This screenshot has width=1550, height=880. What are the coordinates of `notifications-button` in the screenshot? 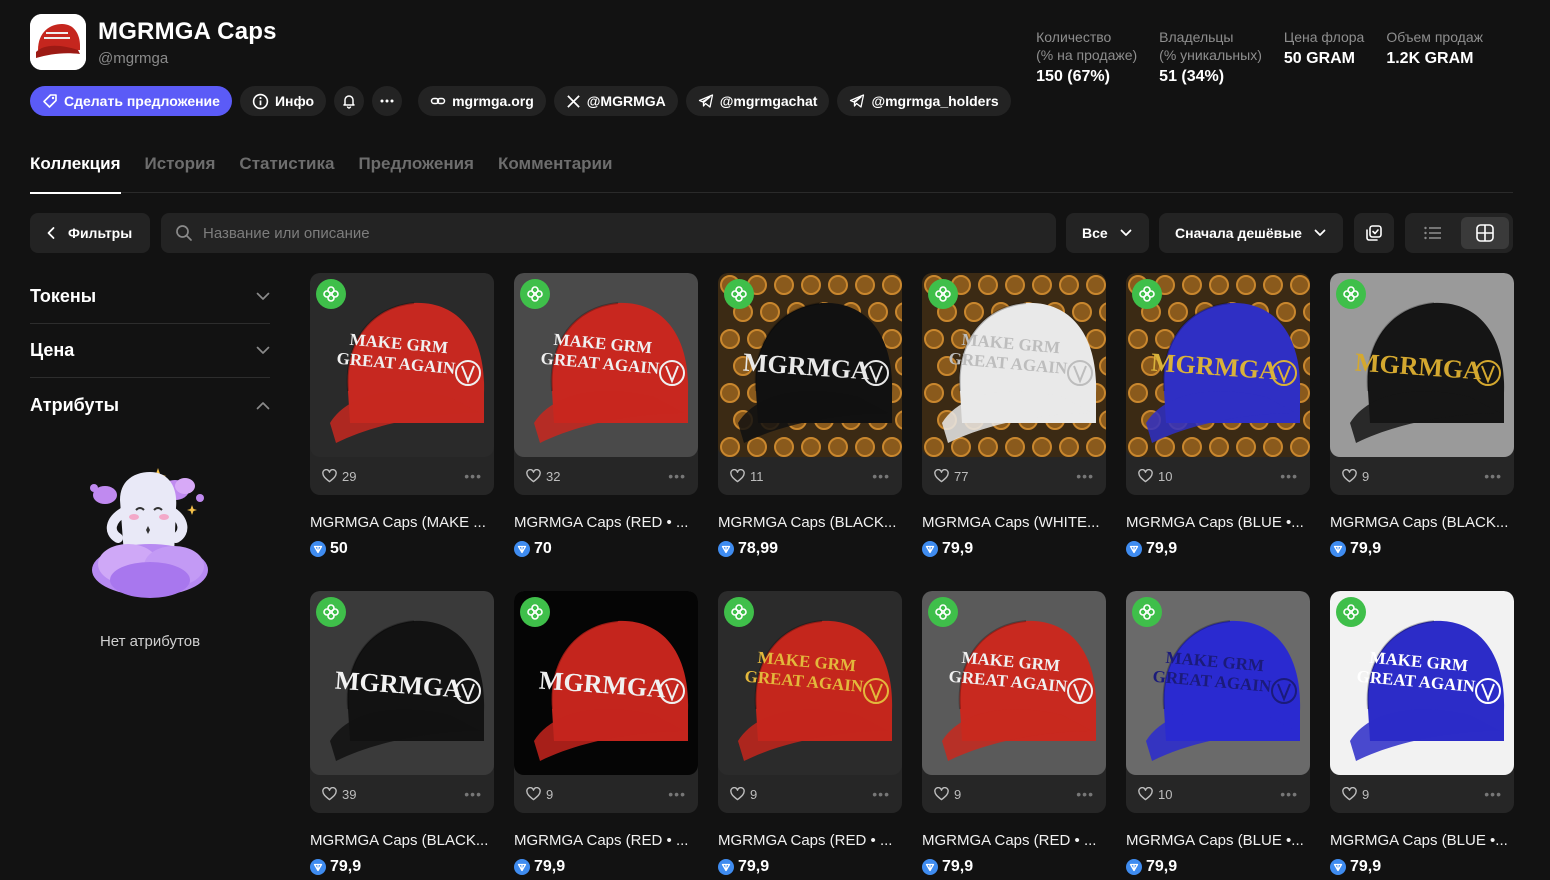 It's located at (349, 101).